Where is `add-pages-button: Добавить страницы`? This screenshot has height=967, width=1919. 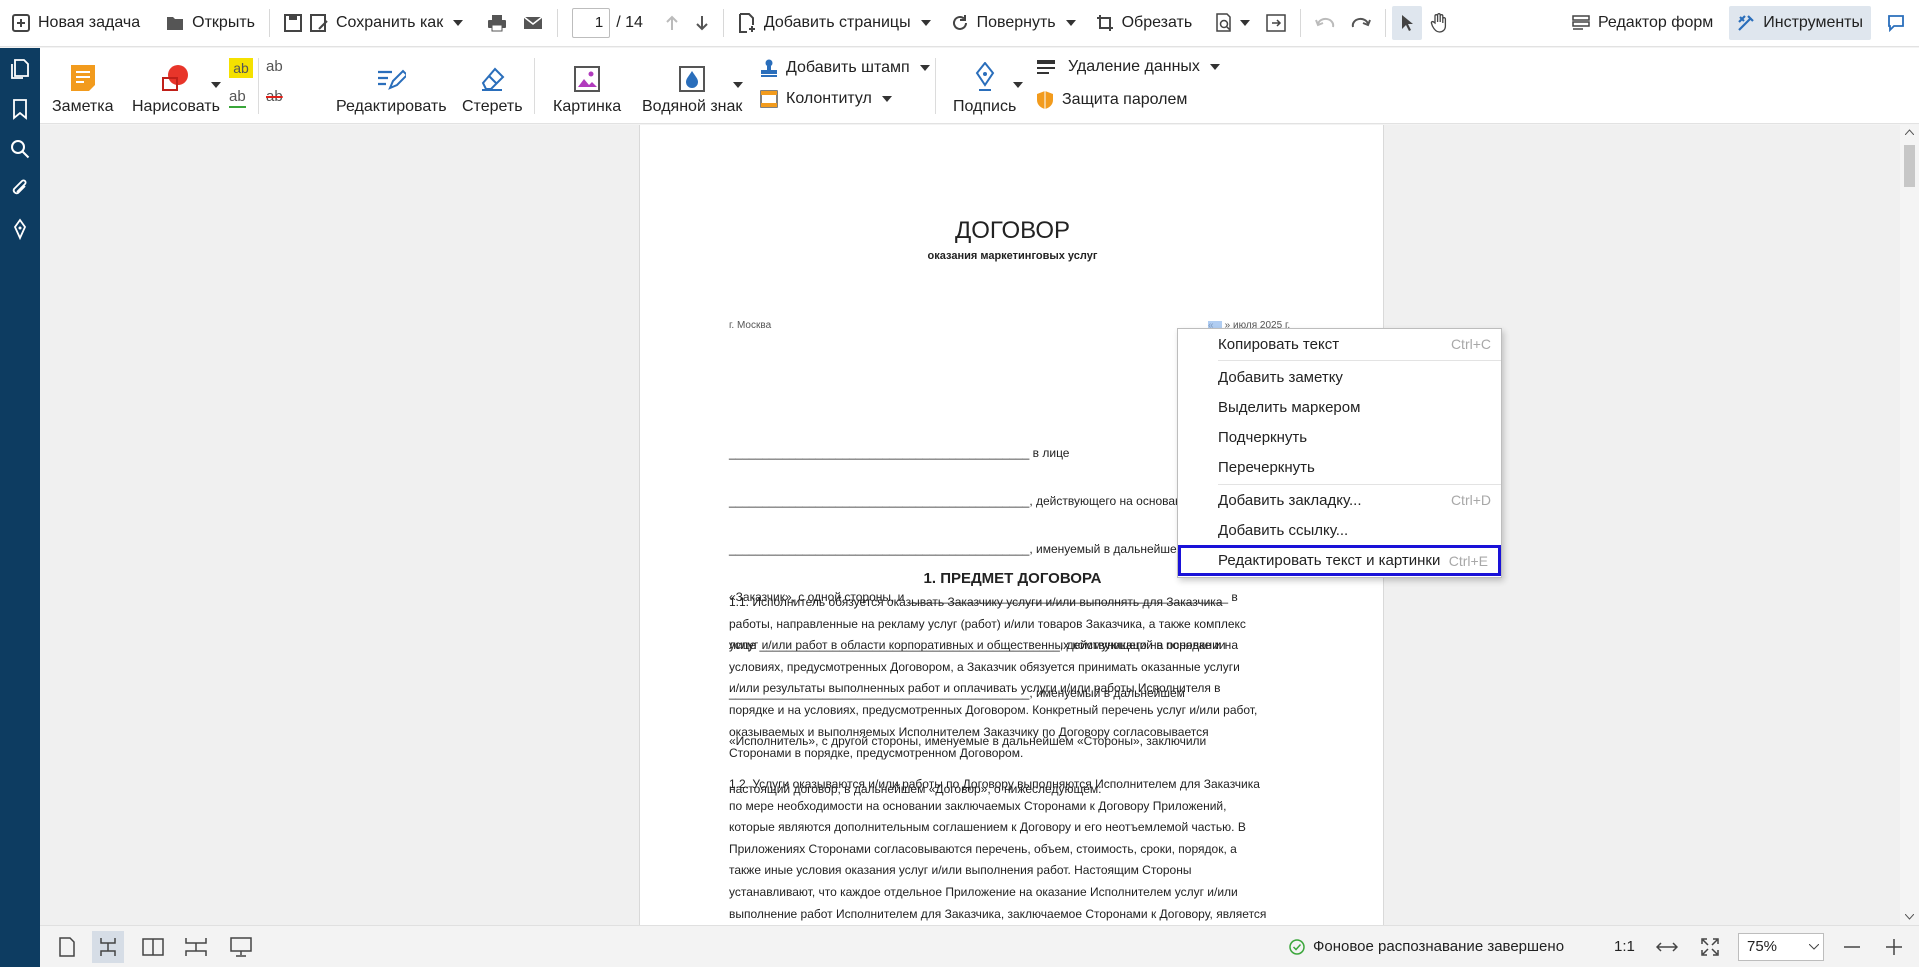 add-pages-button: Добавить страницы is located at coordinates (834, 23).